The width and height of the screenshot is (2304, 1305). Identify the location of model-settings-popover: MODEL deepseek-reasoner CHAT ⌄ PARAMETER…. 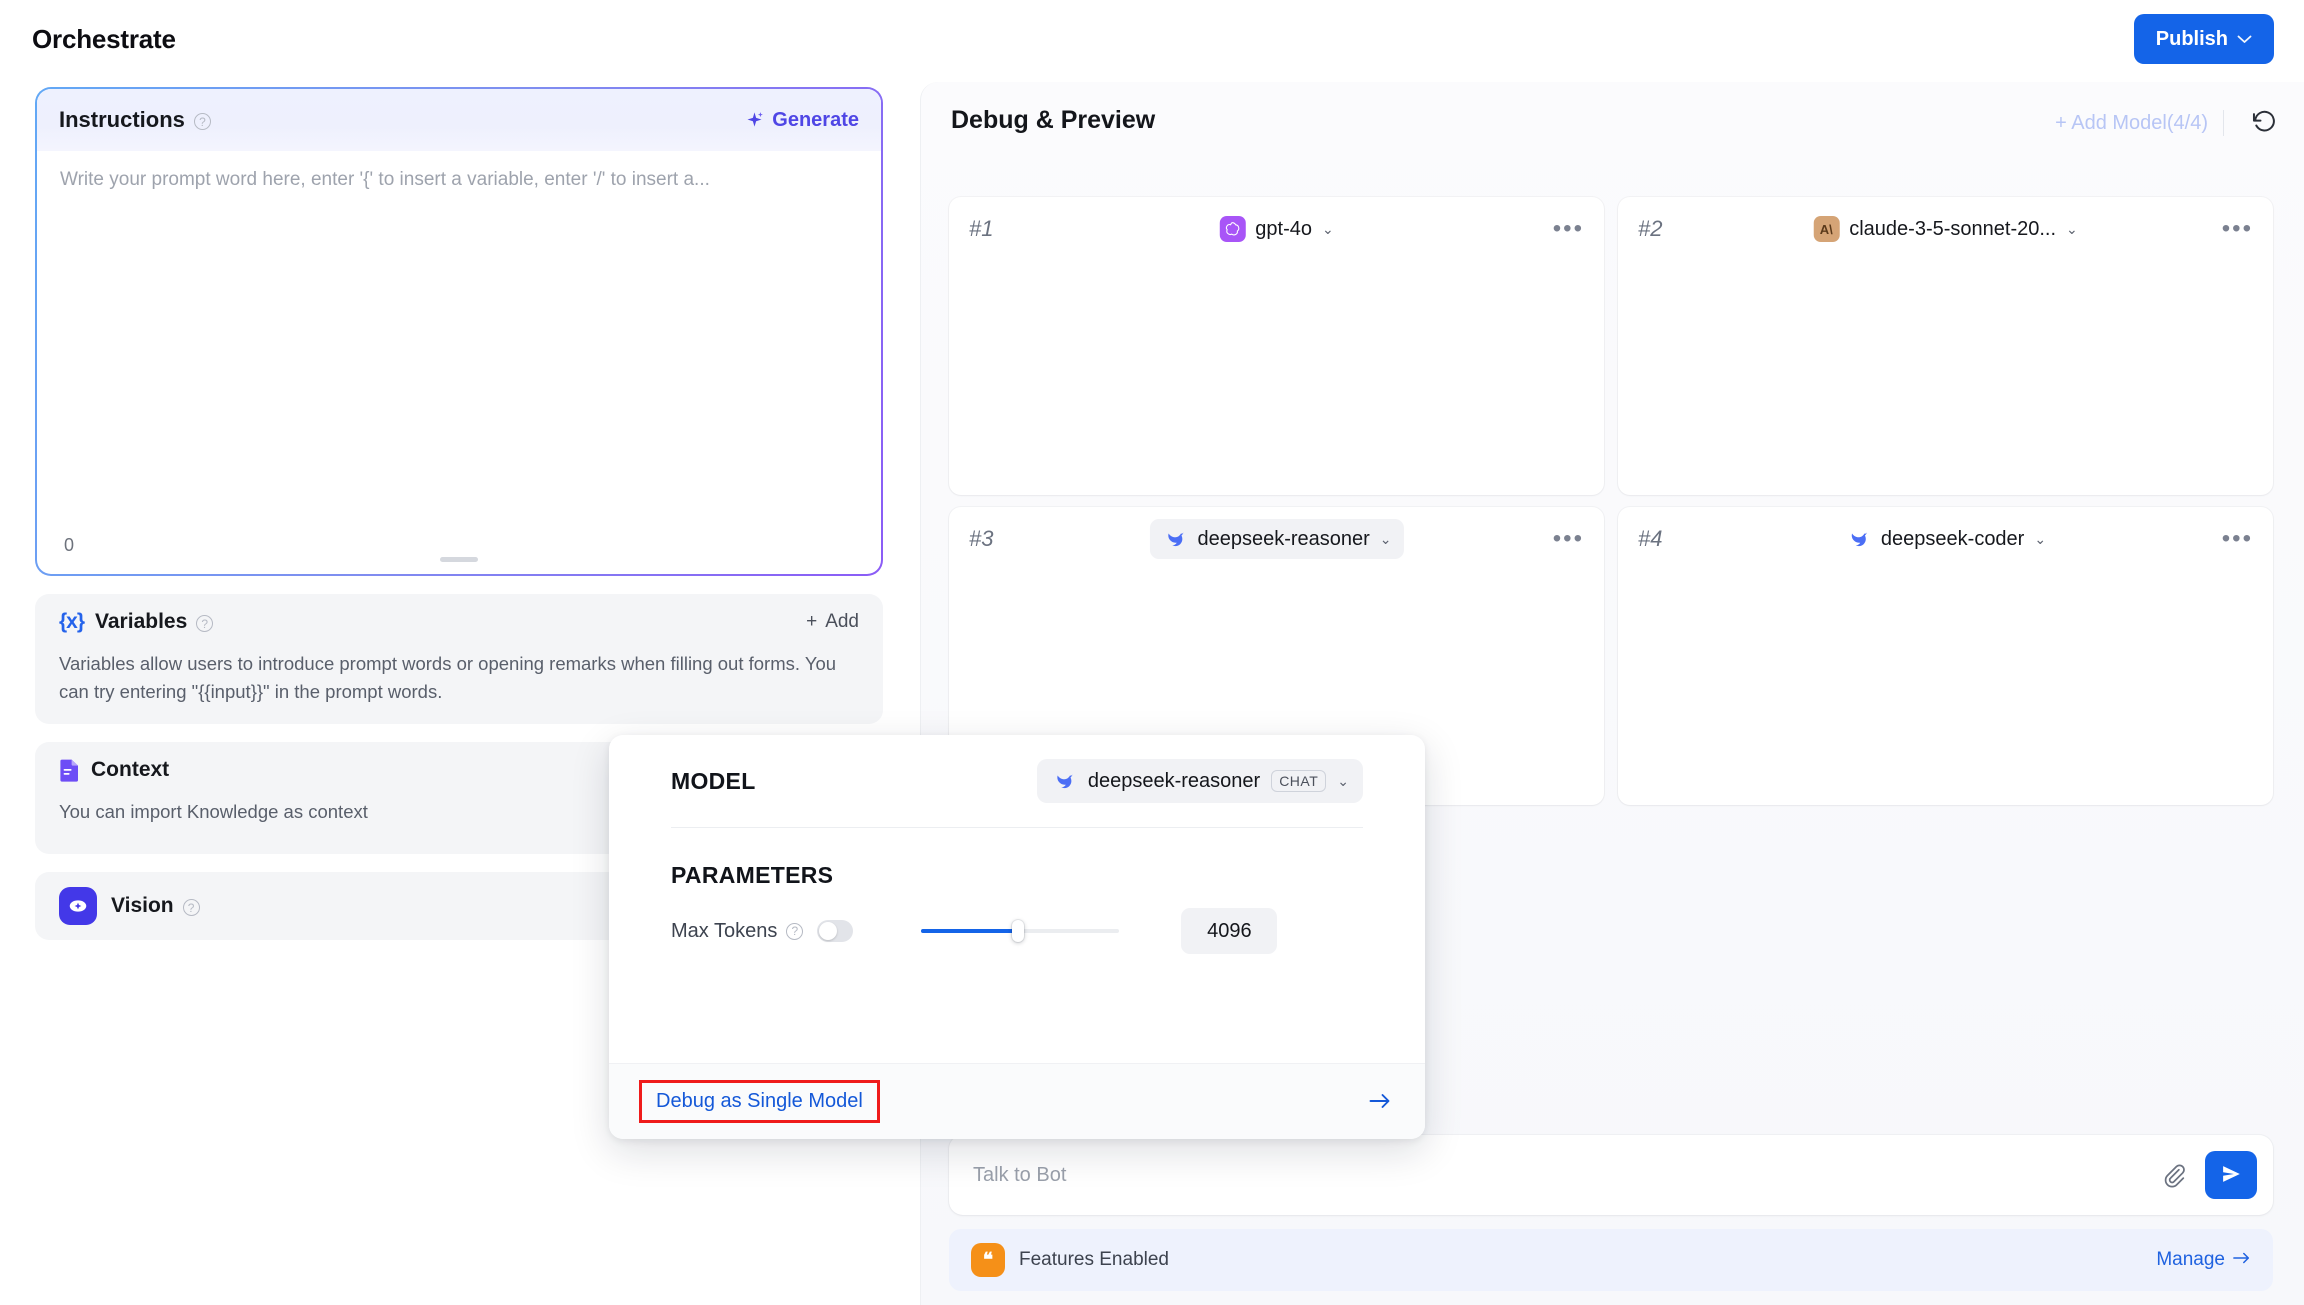
(1017, 937).